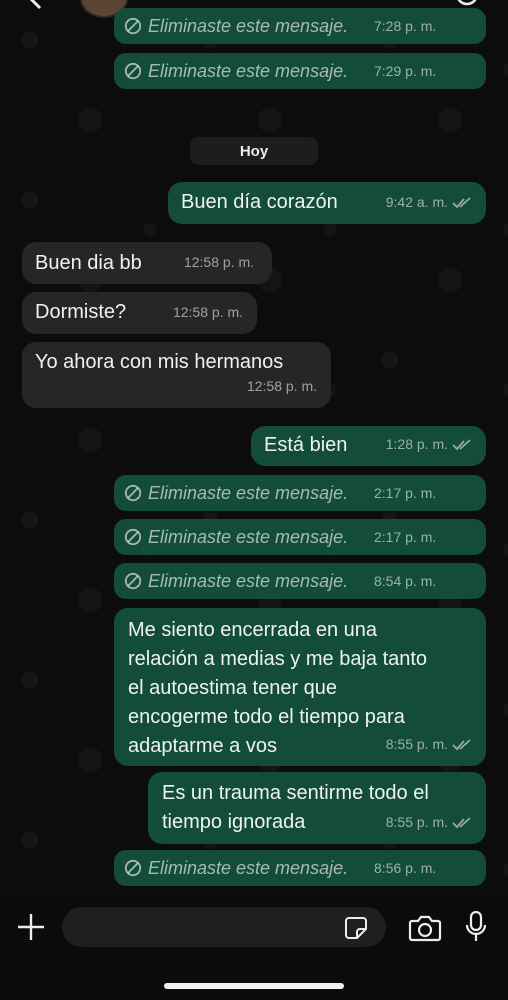 The width and height of the screenshot is (508, 1000). I want to click on message-time: 9:42 a. m., so click(416, 202).